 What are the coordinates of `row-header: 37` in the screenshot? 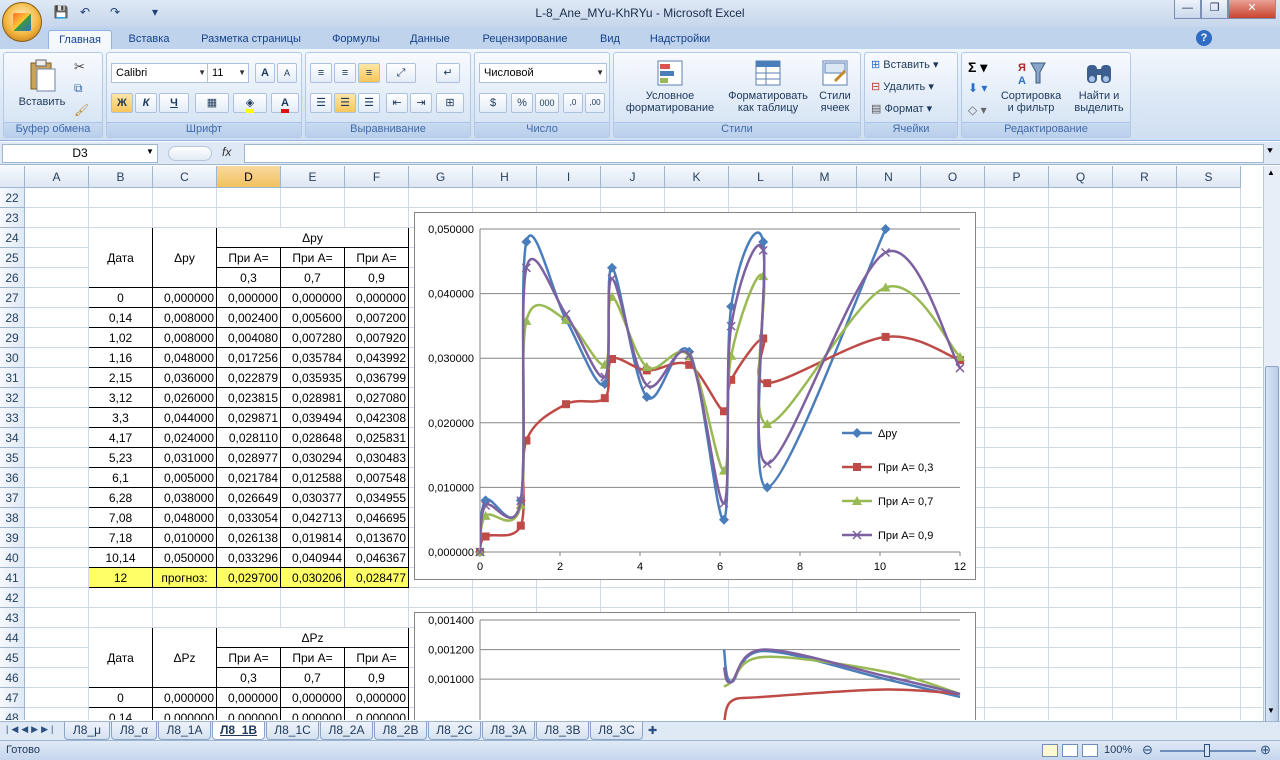 It's located at (12, 498).